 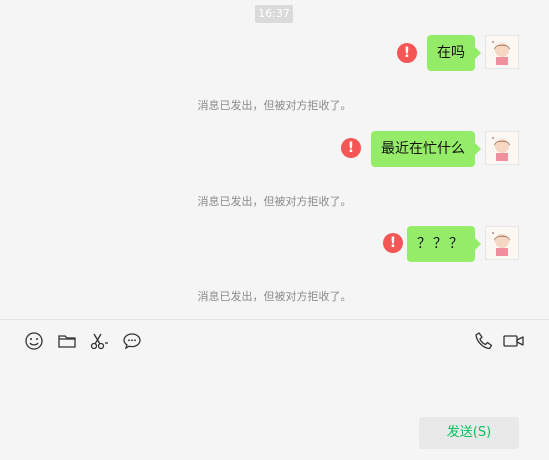 I want to click on message-bubble: ？？？, so click(x=444, y=244).